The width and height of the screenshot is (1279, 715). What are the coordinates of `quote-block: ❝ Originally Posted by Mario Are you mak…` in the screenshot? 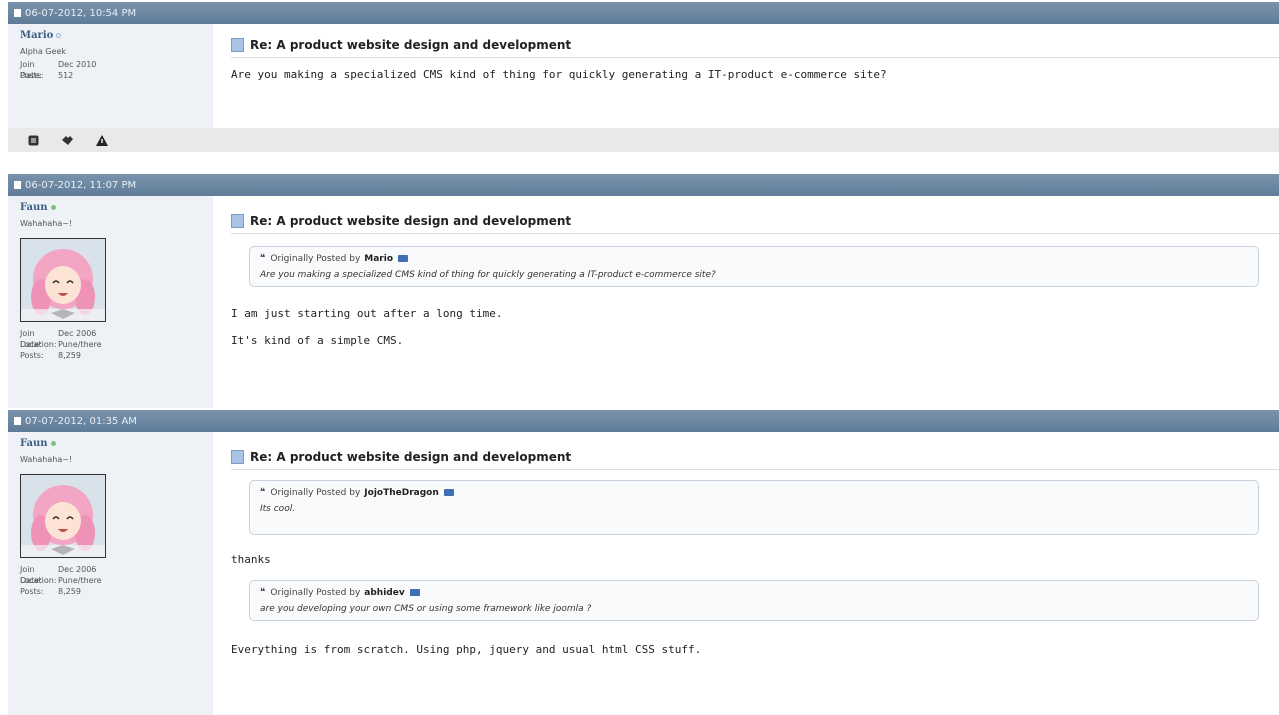 It's located at (754, 266).